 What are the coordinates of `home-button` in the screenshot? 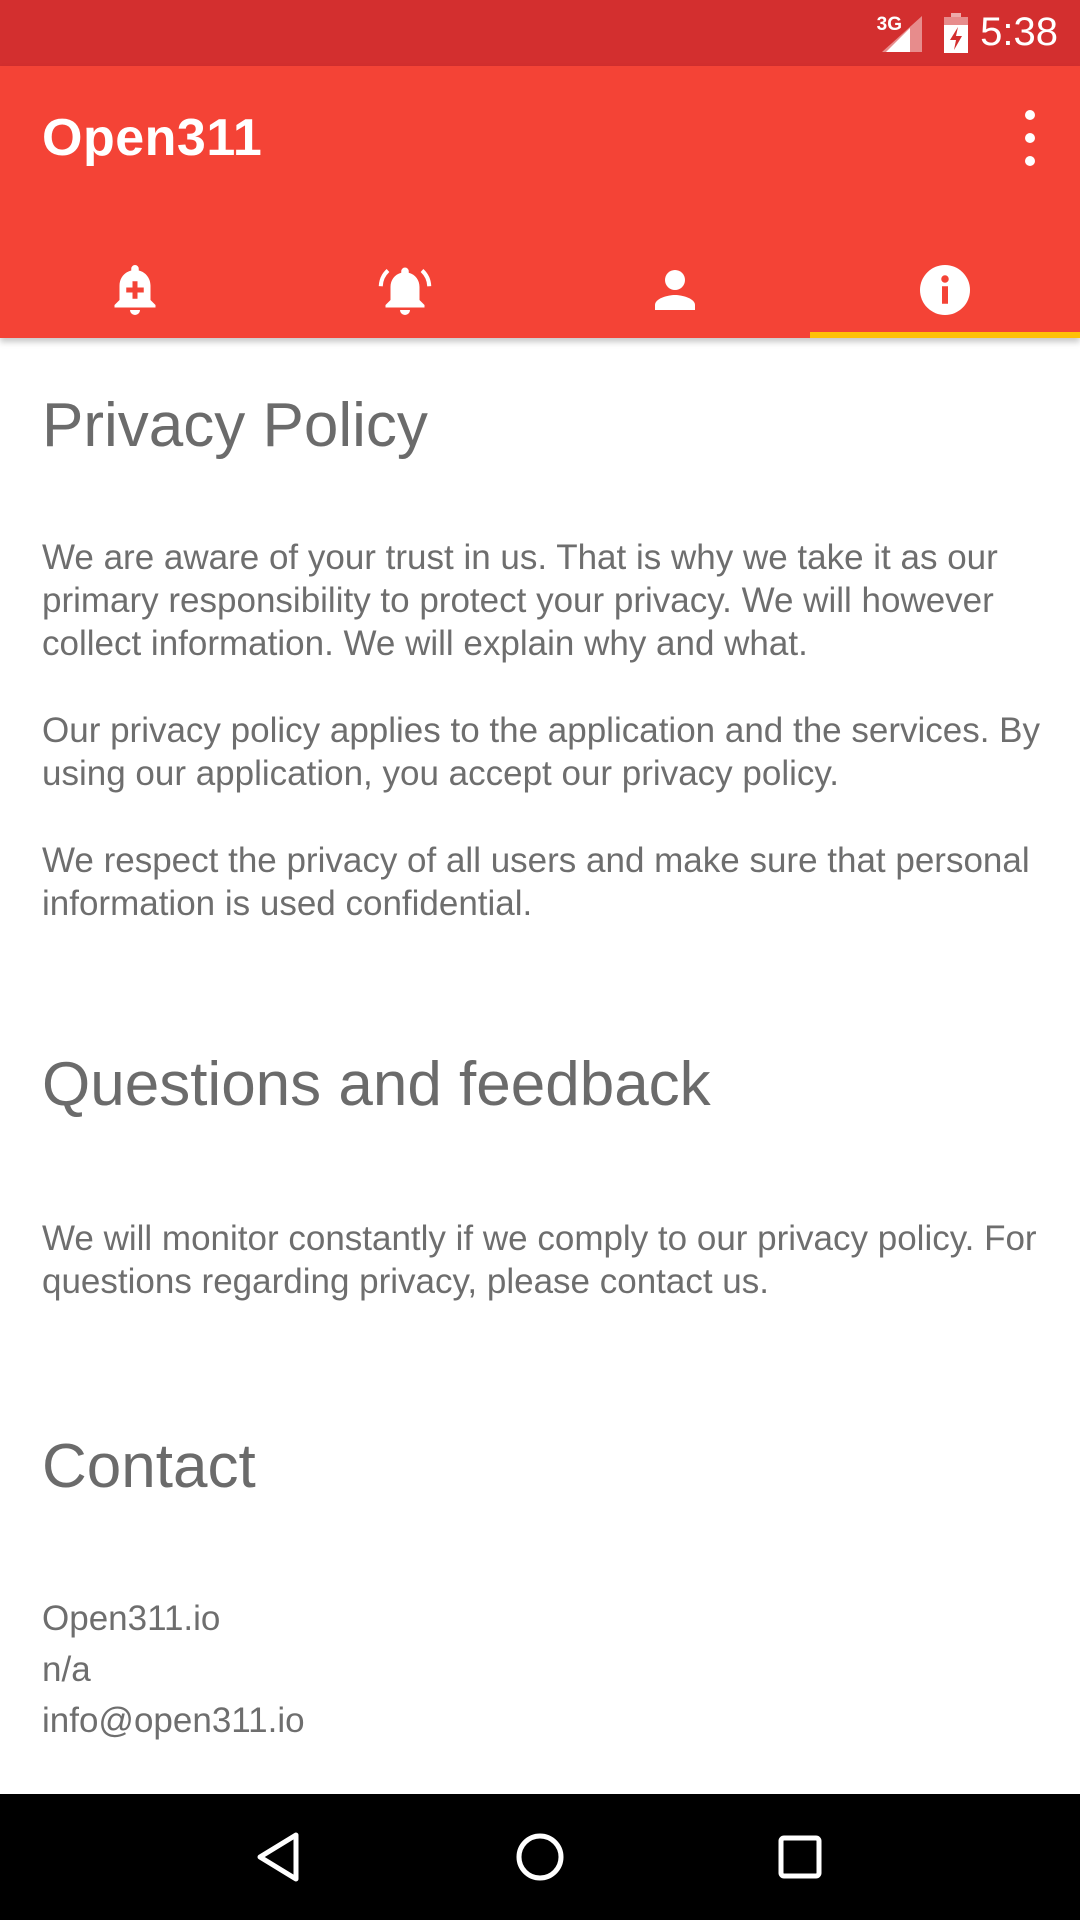 It's located at (540, 1857).